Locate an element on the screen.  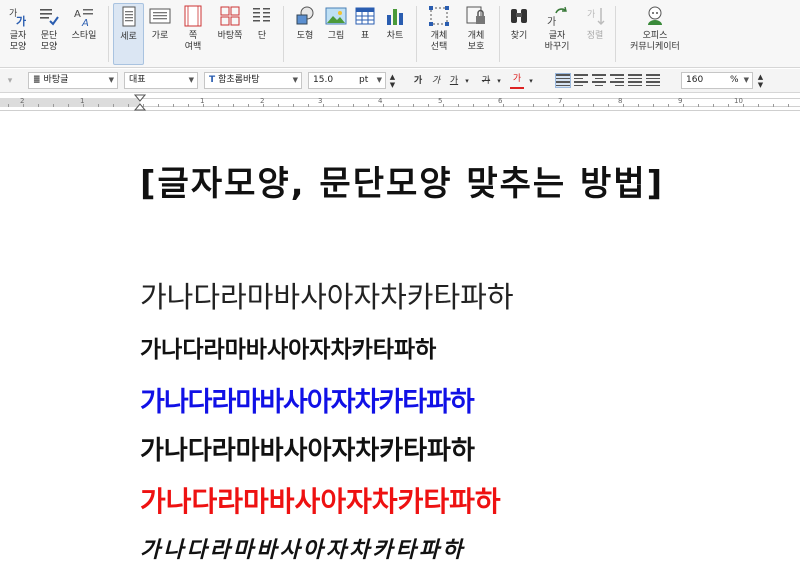
style-label: 스타일 is located at coordinates (84, 36).